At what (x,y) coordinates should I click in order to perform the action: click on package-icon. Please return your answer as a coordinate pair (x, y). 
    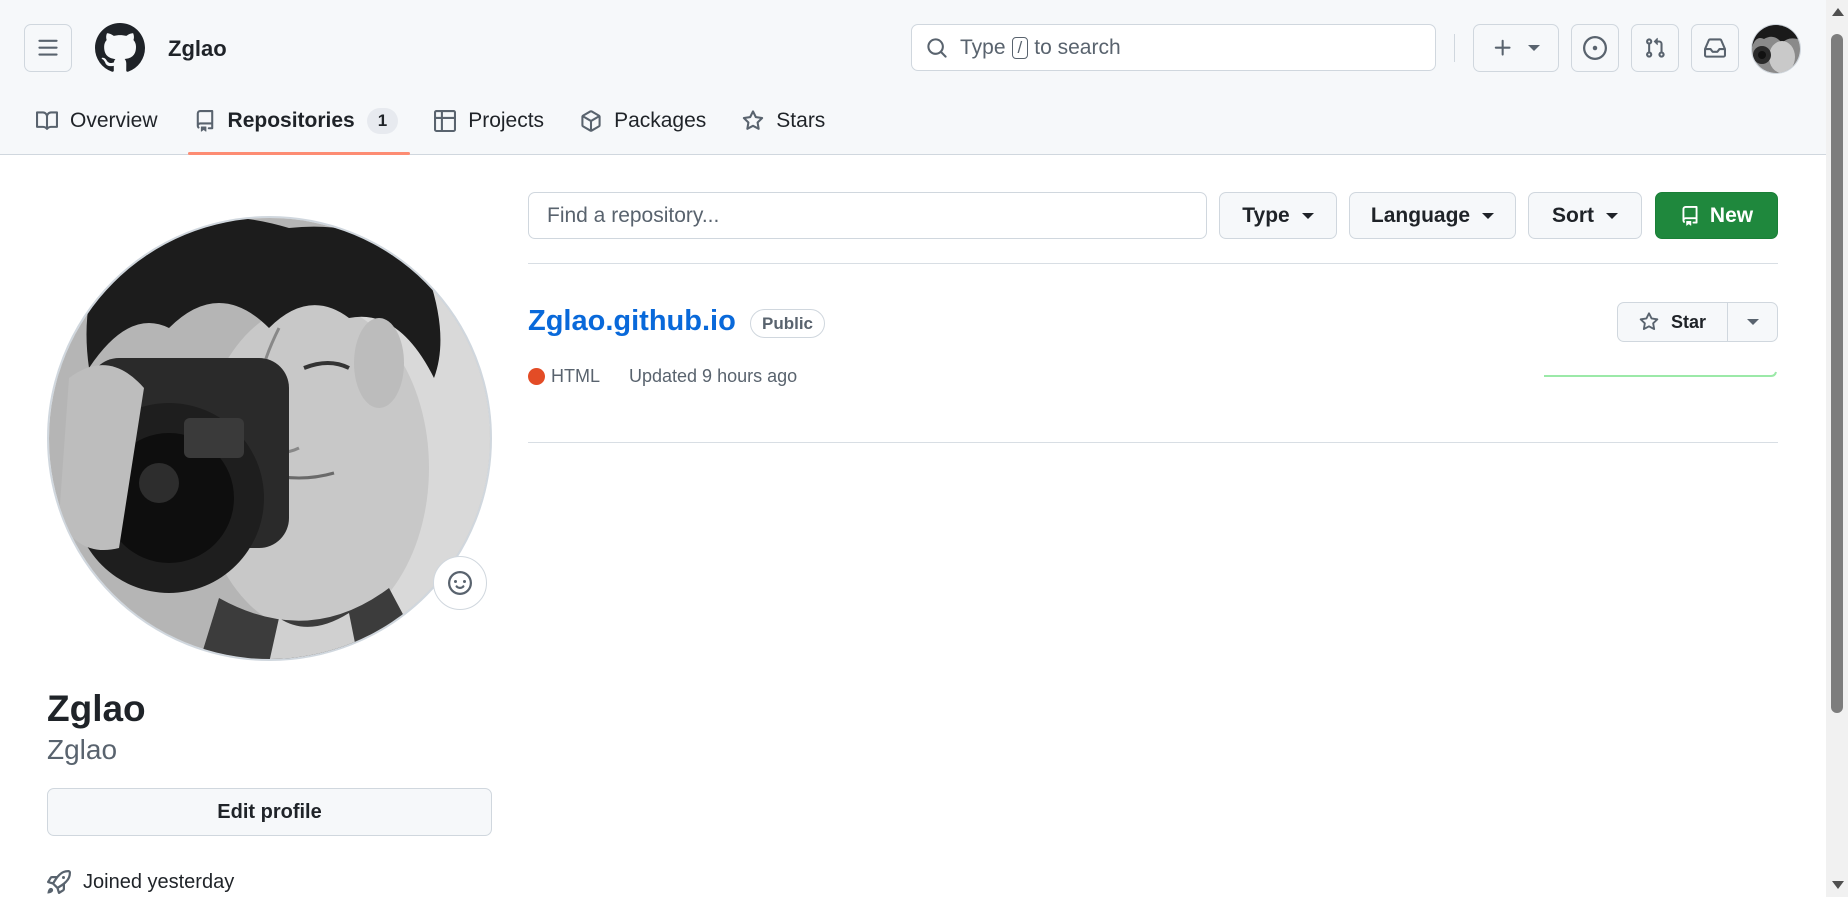
    Looking at the image, I should click on (591, 121).